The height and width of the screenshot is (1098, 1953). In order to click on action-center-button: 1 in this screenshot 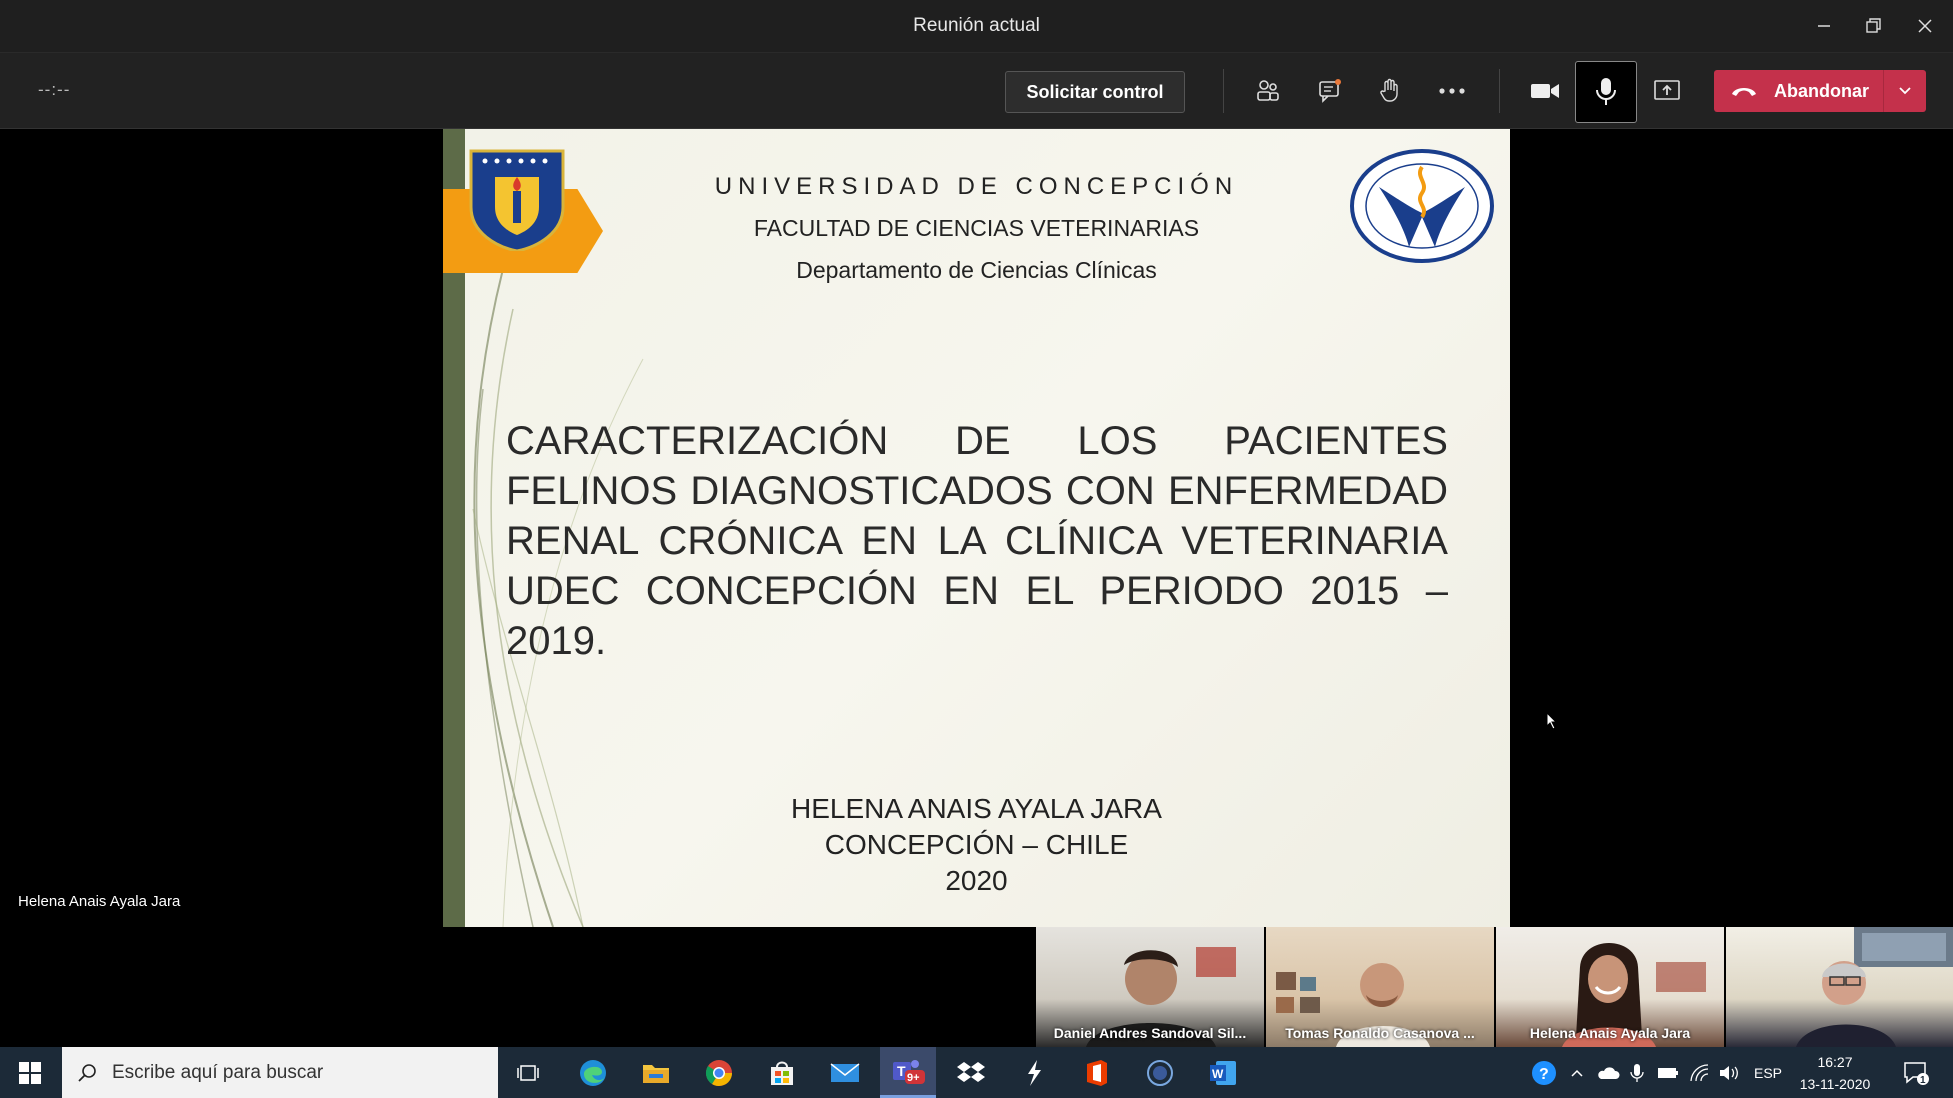, I will do `click(1916, 1072)`.